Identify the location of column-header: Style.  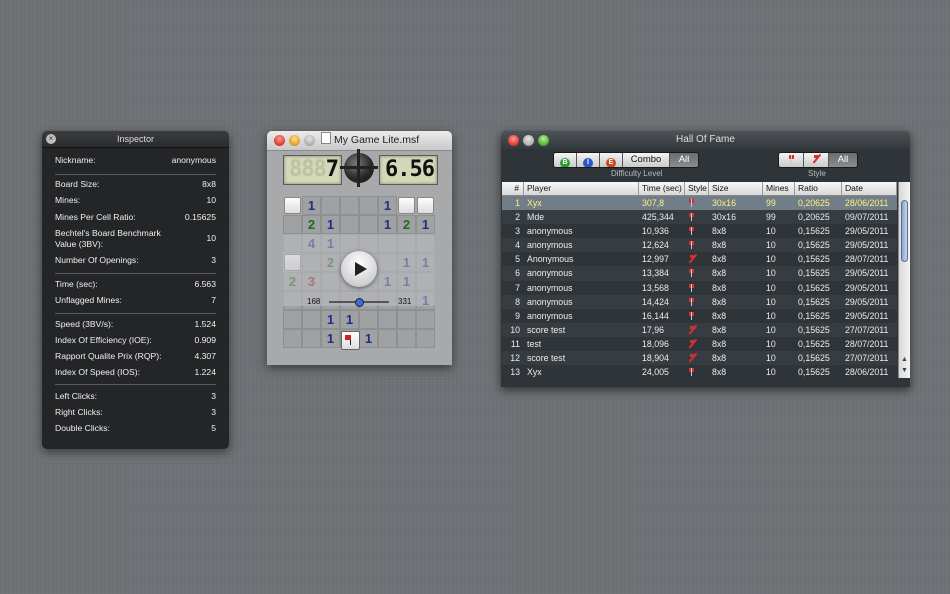
(697, 188).